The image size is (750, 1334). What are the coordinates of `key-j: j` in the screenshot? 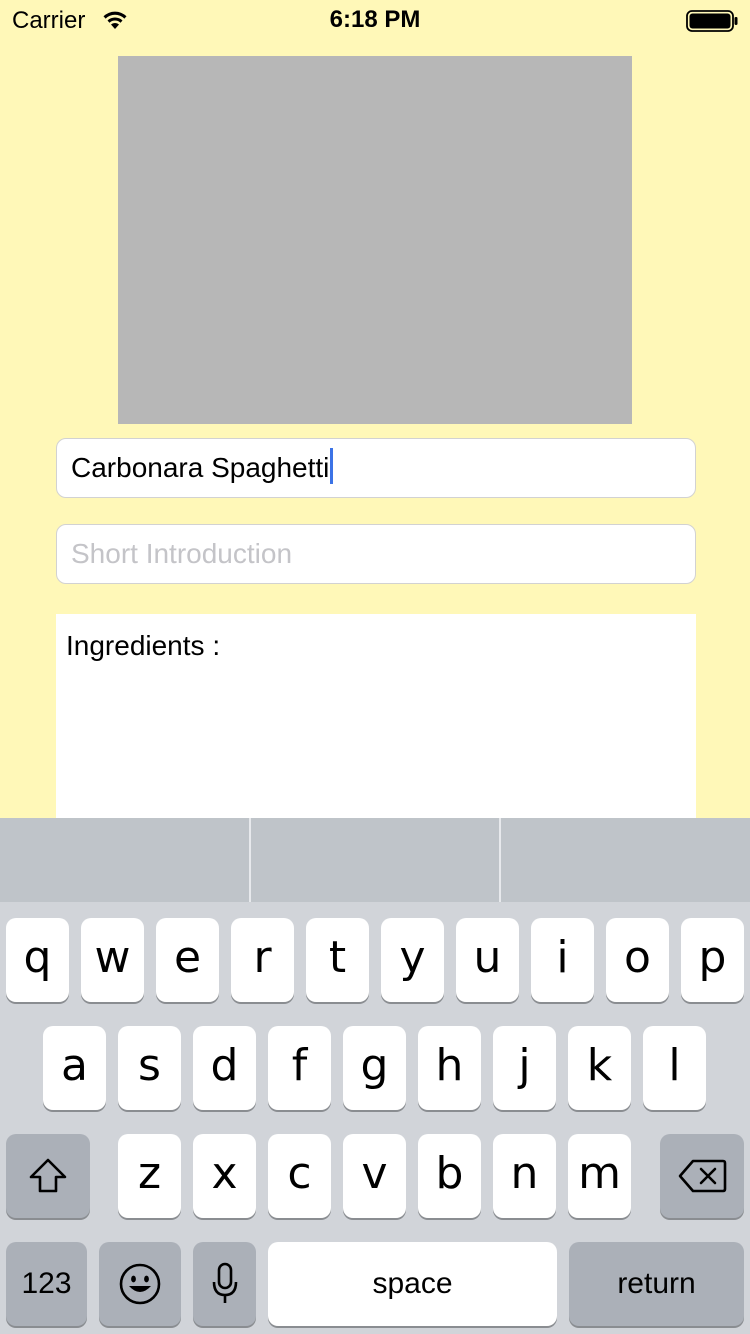 It's located at (524, 1068).